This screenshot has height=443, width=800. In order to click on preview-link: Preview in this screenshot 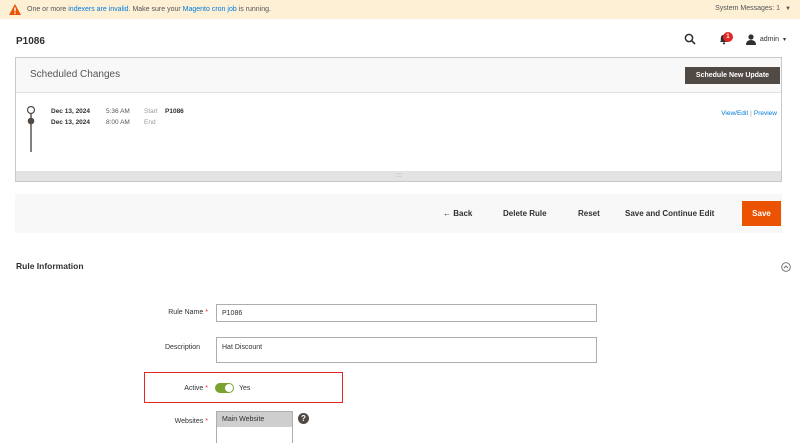, I will do `click(765, 113)`.